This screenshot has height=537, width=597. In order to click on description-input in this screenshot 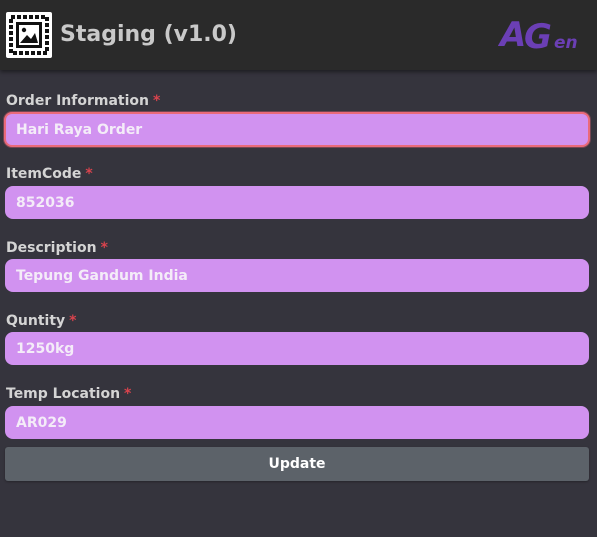, I will do `click(297, 275)`.